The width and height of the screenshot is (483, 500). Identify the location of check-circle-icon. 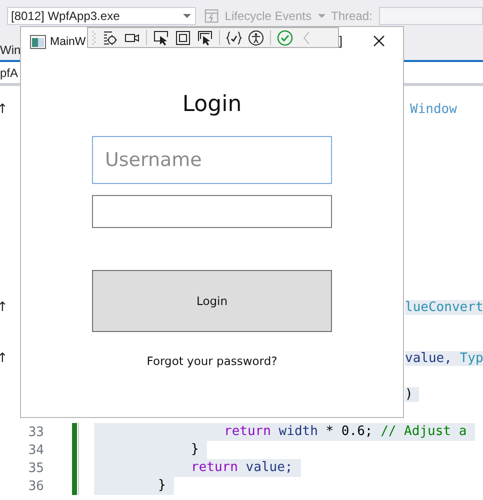
(285, 38).